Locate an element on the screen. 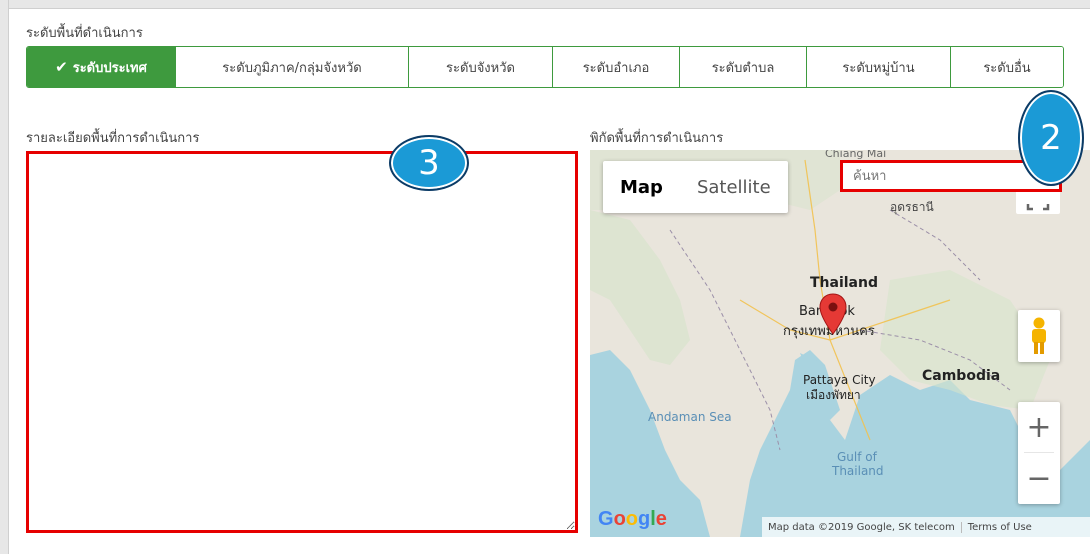  check-icon: ✔ is located at coordinates (61, 67).